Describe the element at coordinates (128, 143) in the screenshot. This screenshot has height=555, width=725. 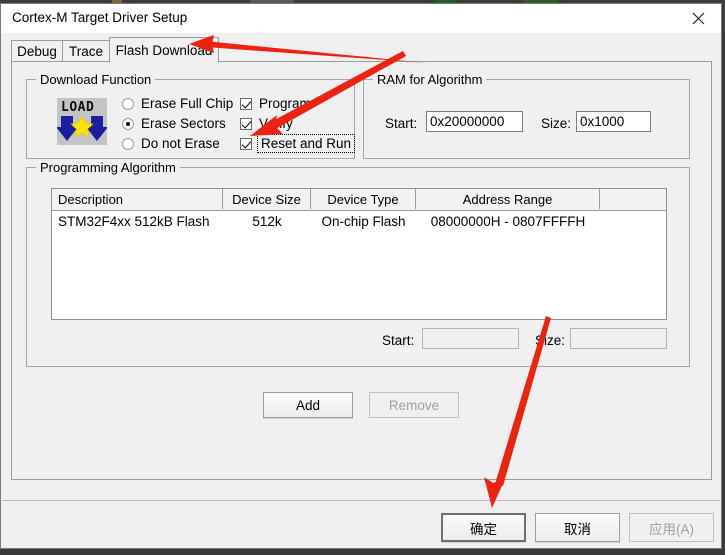
I see `radio-do-not-erase-indicator` at that location.